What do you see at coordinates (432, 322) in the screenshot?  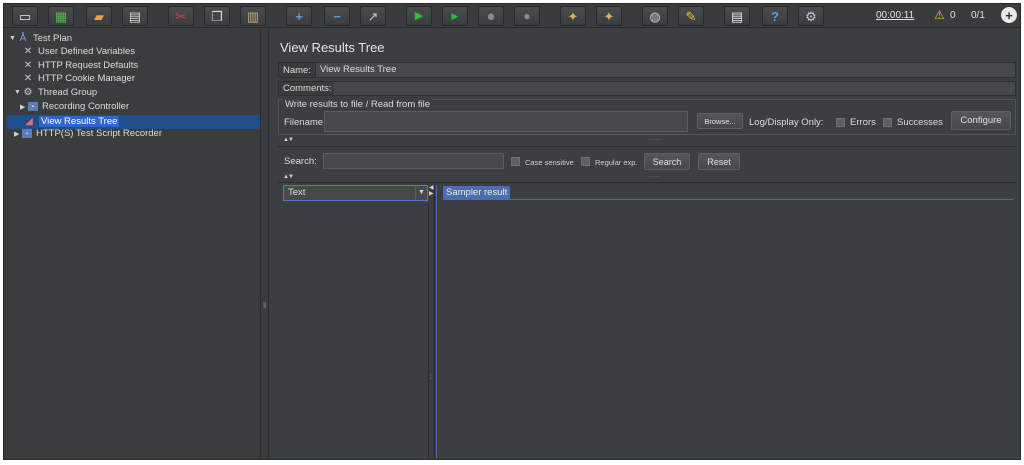 I see `results-splitter: ◀ ▶ ⁞` at bounding box center [432, 322].